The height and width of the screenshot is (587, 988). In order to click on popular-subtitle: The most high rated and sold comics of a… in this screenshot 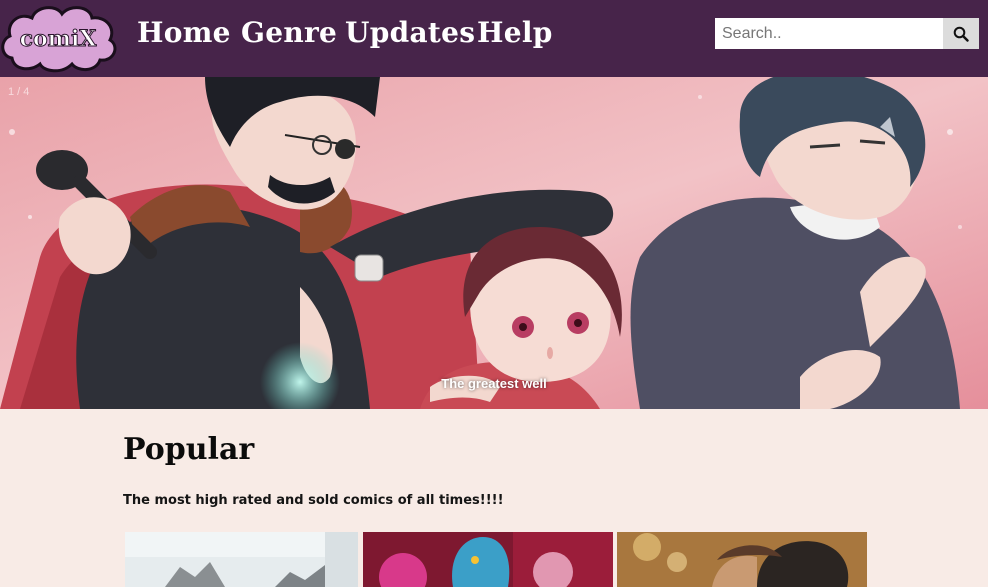, I will do `click(313, 500)`.